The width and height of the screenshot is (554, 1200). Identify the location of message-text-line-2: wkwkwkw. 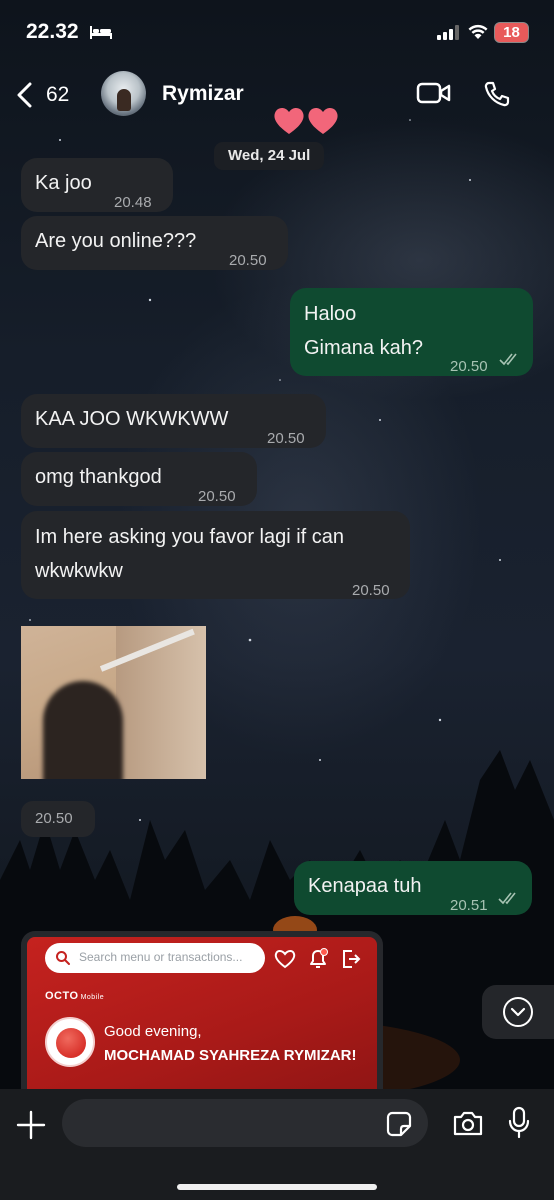
(79, 571).